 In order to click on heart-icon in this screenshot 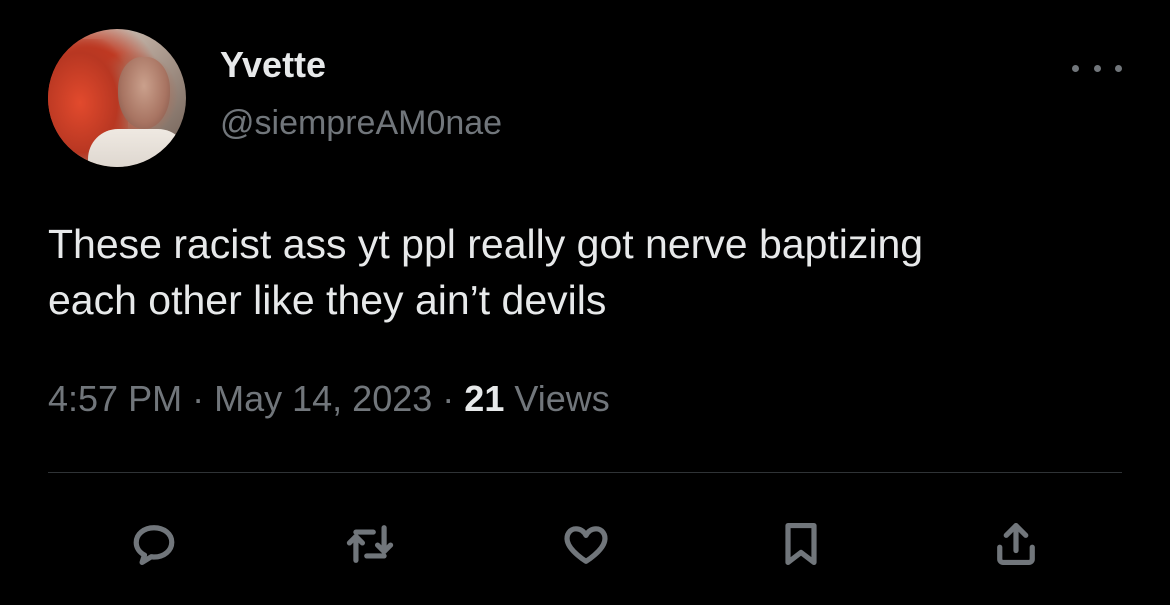, I will do `click(586, 545)`.